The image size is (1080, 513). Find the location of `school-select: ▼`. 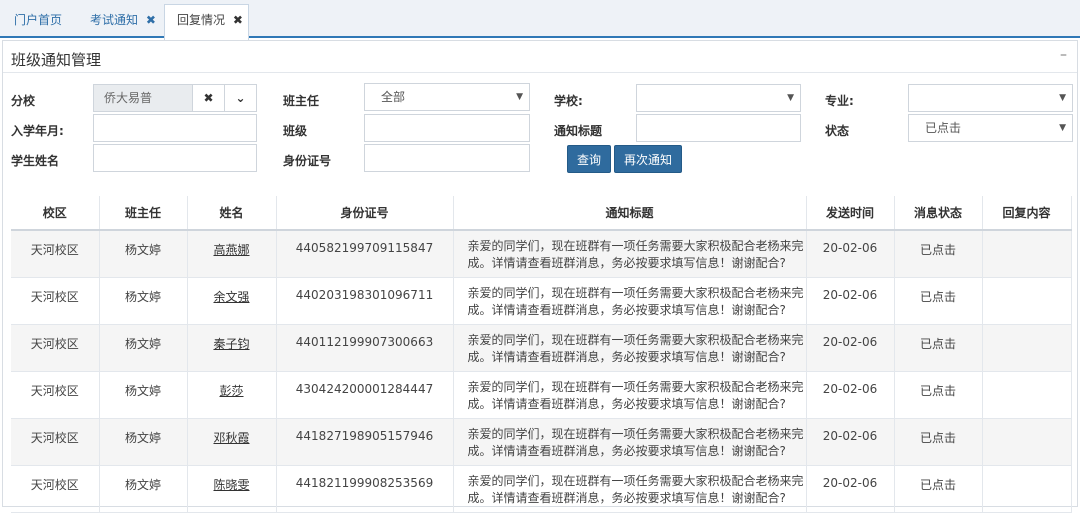

school-select: ▼ is located at coordinates (718, 98).